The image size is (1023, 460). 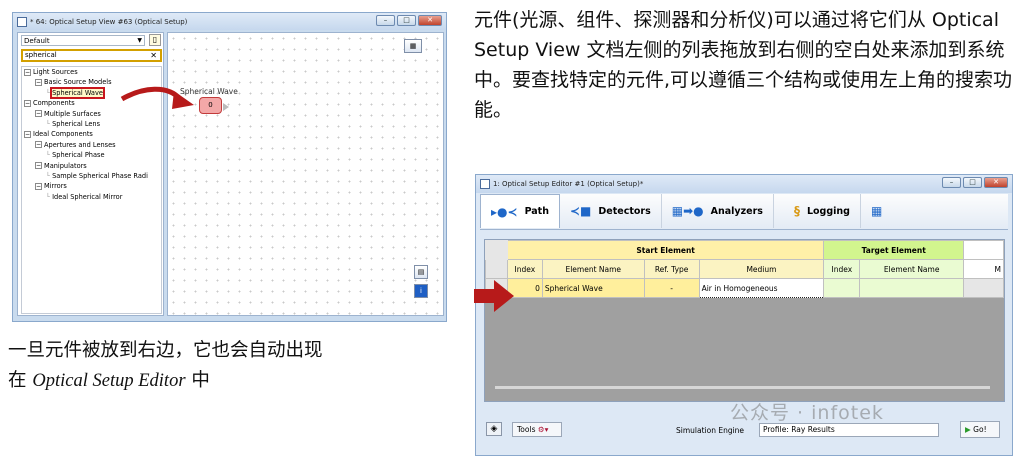 What do you see at coordinates (761, 288) in the screenshot?
I see `medium-cell: Air in Homogeneous` at bounding box center [761, 288].